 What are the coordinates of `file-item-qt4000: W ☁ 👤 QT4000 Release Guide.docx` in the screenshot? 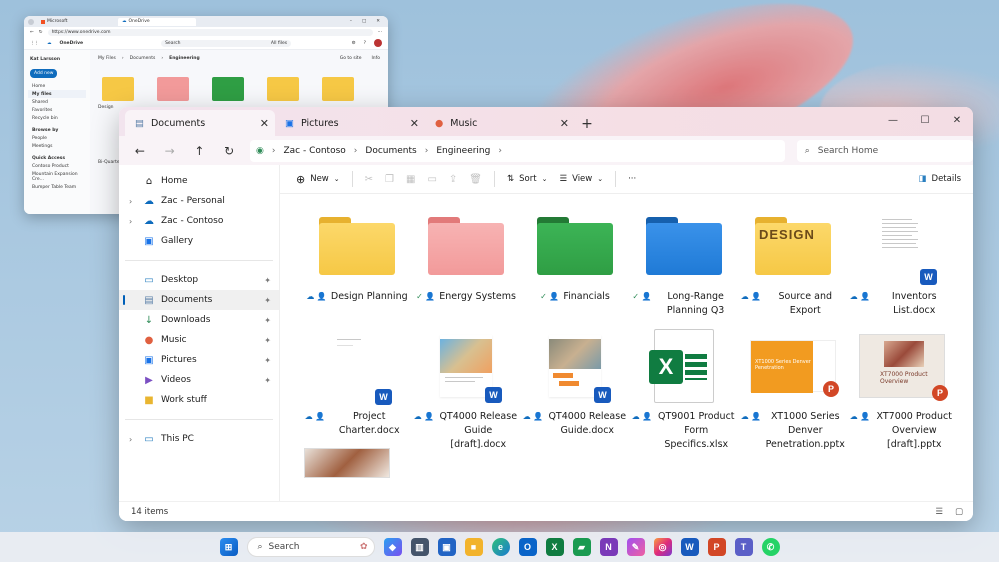 It's located at (575, 383).